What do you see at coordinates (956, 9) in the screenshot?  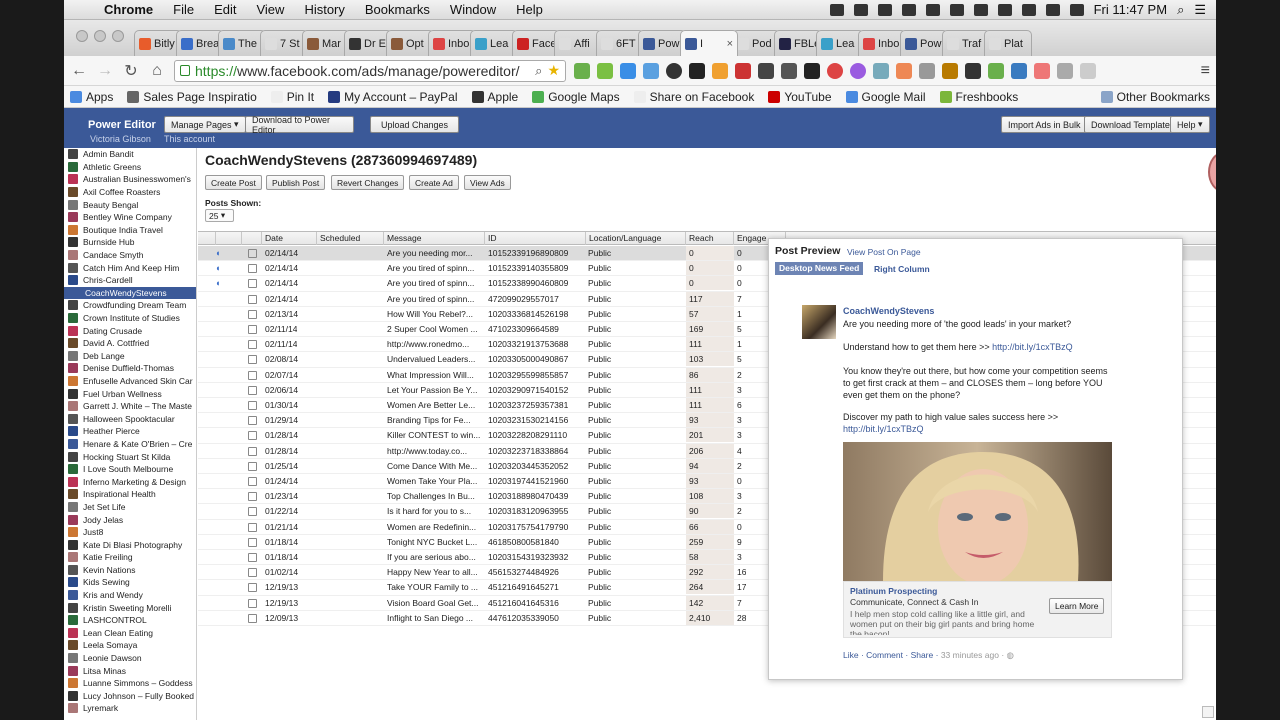 I see `status-airplay-icon` at bounding box center [956, 9].